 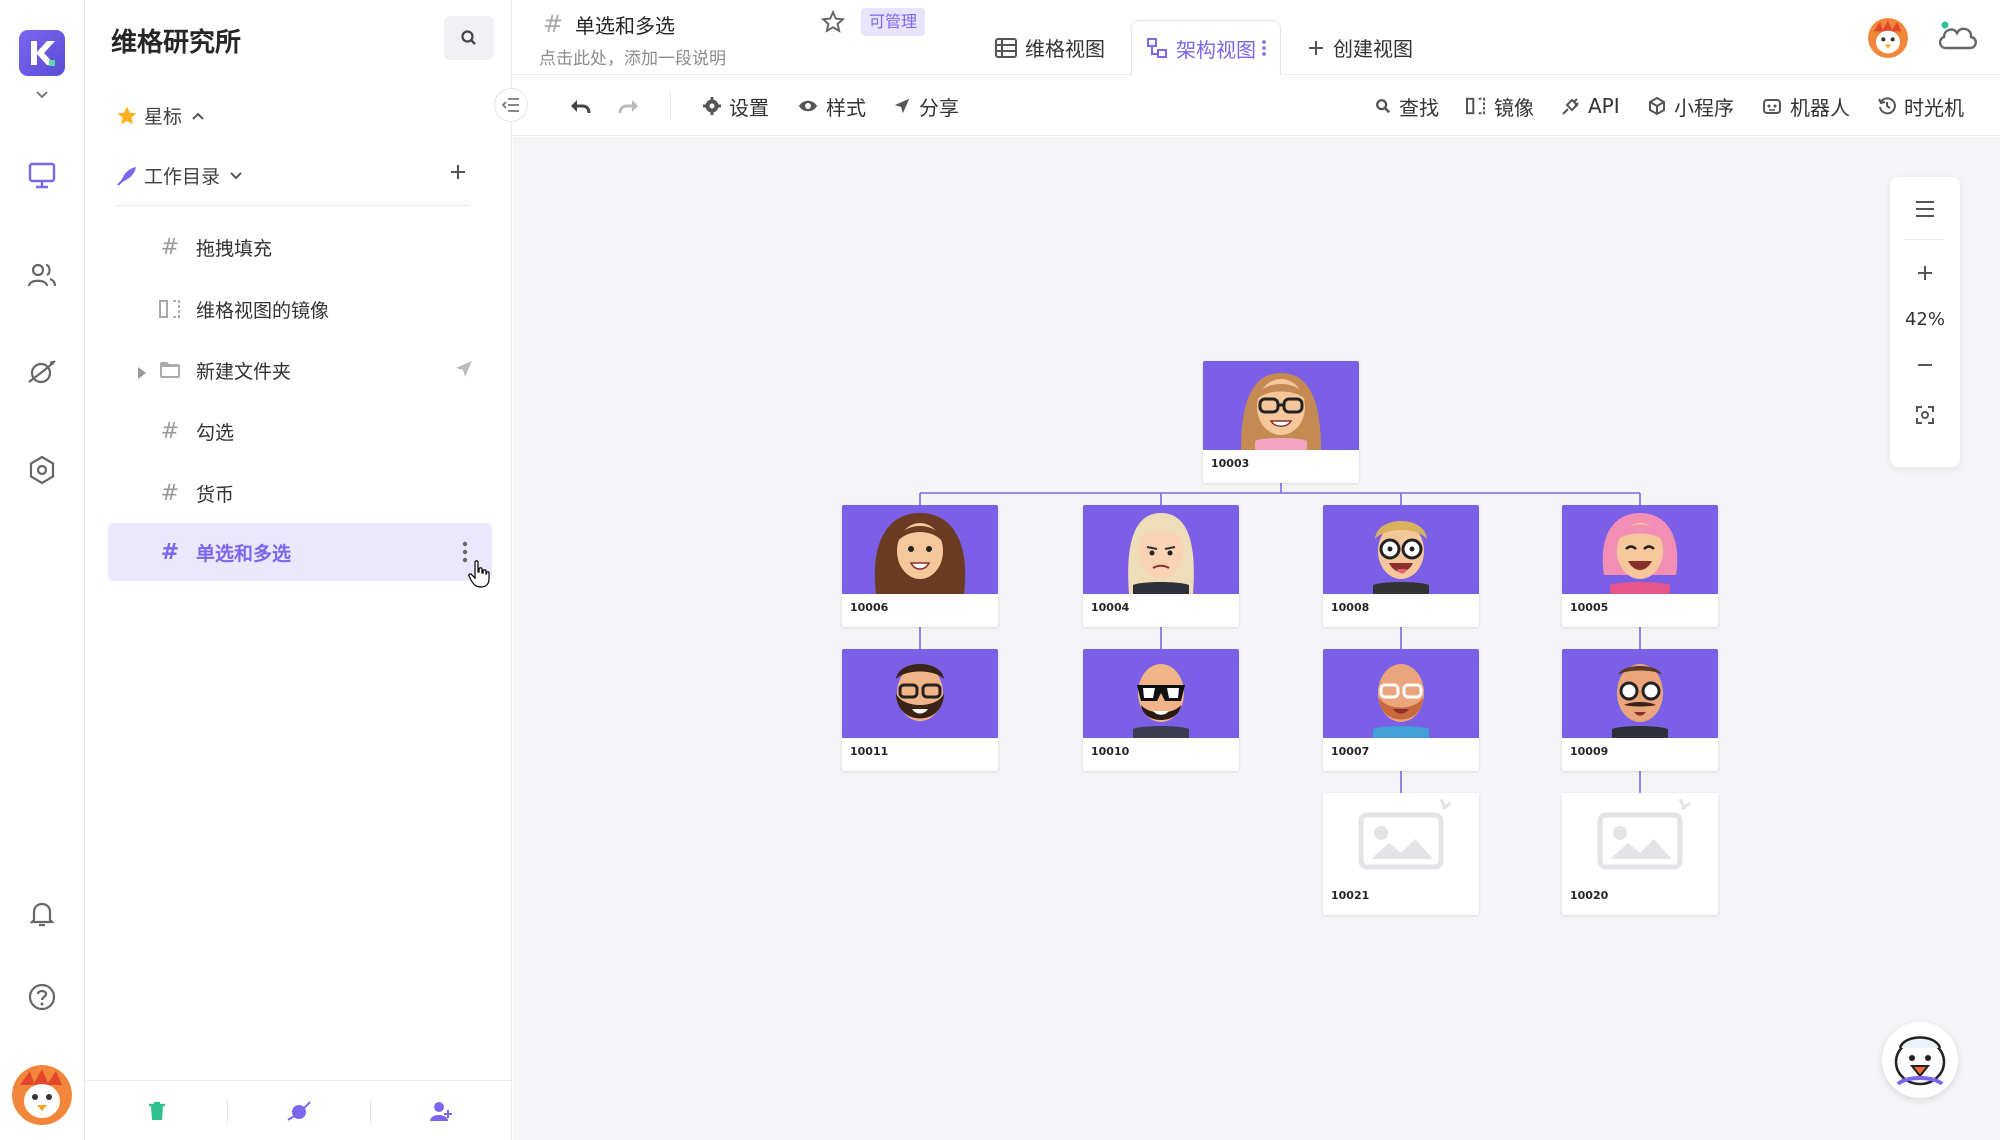 What do you see at coordinates (127, 176) in the screenshot?
I see `rocket-icon` at bounding box center [127, 176].